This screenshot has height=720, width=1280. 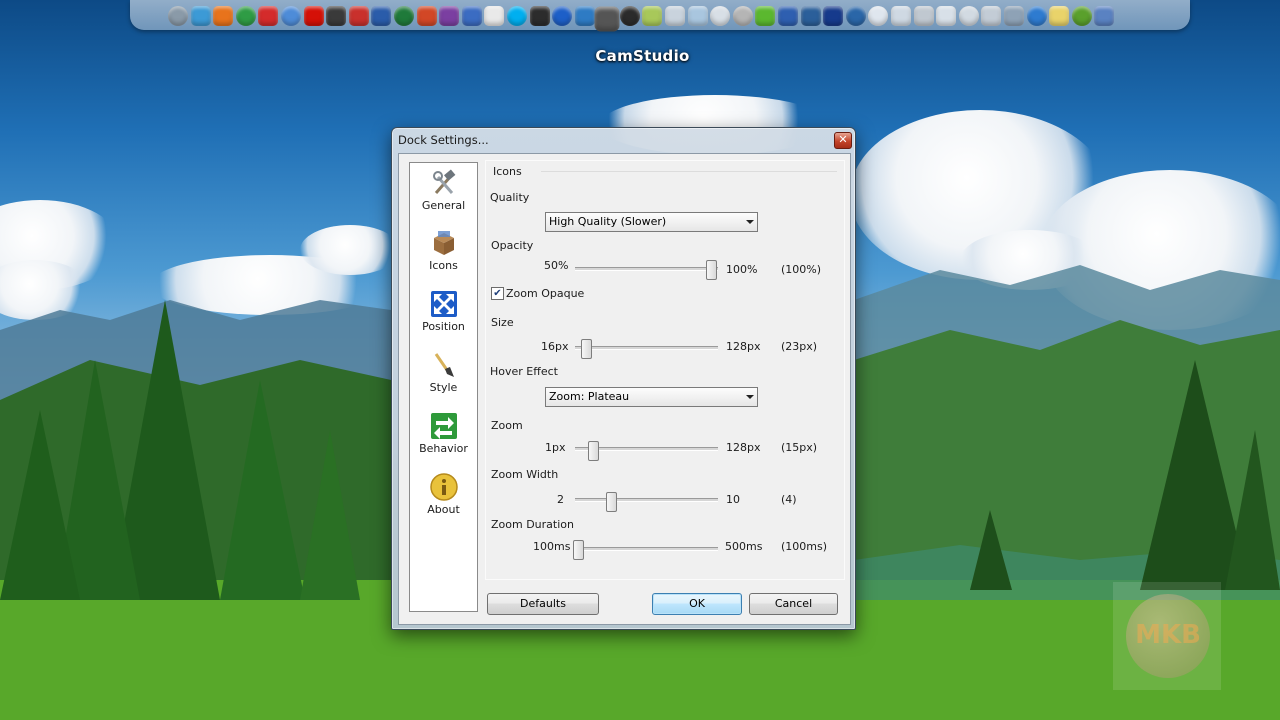 What do you see at coordinates (593, 451) in the screenshot?
I see `zoom-slider-thumb` at bounding box center [593, 451].